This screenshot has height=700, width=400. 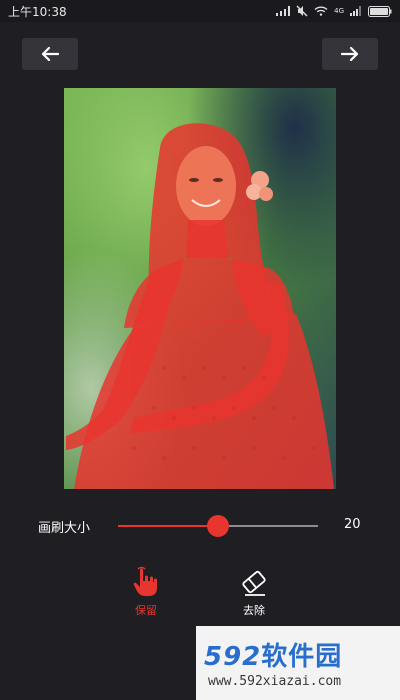 I want to click on watermark-logo-text: 软件园, so click(x=302, y=657).